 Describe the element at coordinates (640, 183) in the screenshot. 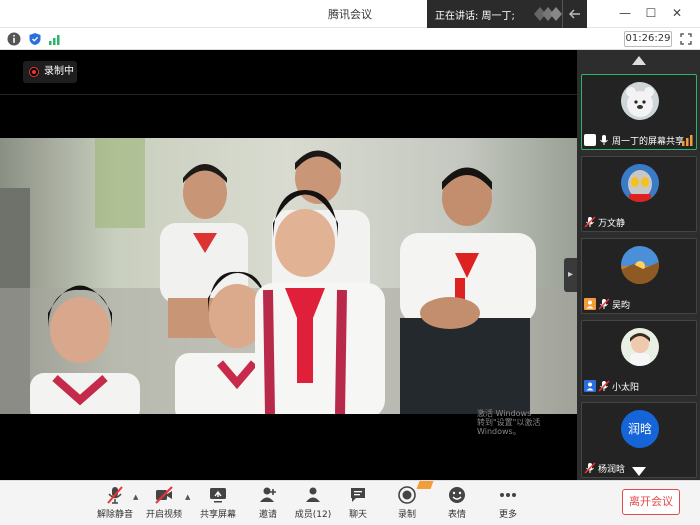

I see `cartoon-hero-avatar` at that location.